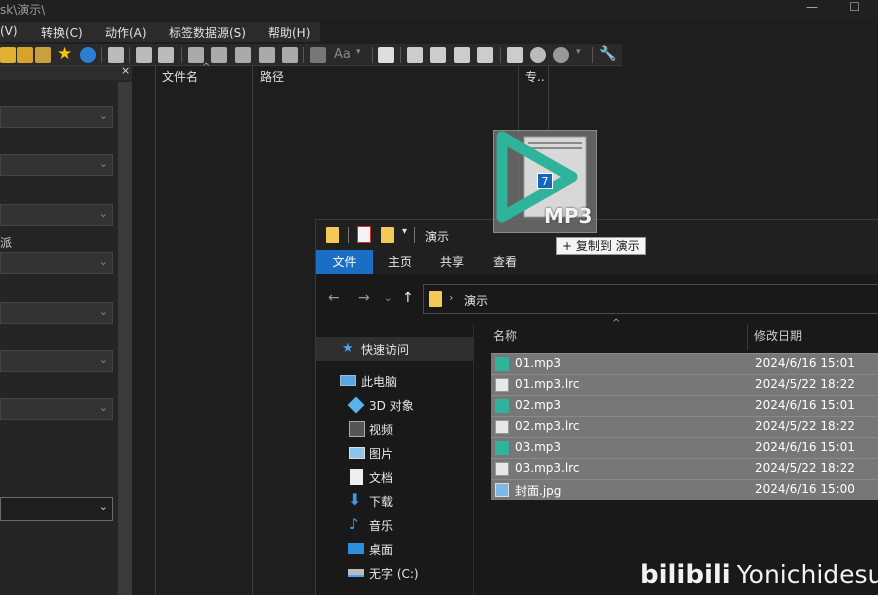 This screenshot has width=878, height=595. Describe the element at coordinates (56, 361) in the screenshot. I see `tag-field-track: ⌄` at that location.